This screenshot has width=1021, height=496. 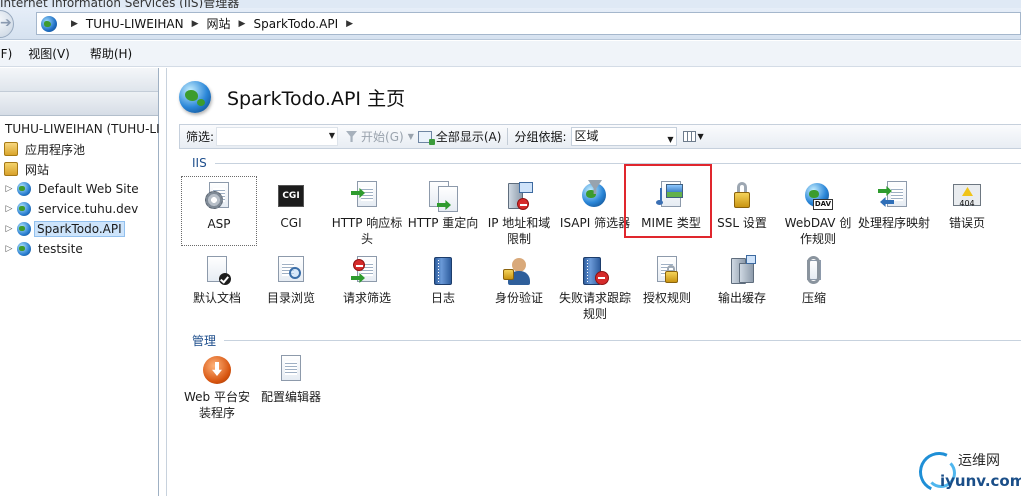 I want to click on feature-mime-types: MIME 类型, so click(x=671, y=211).